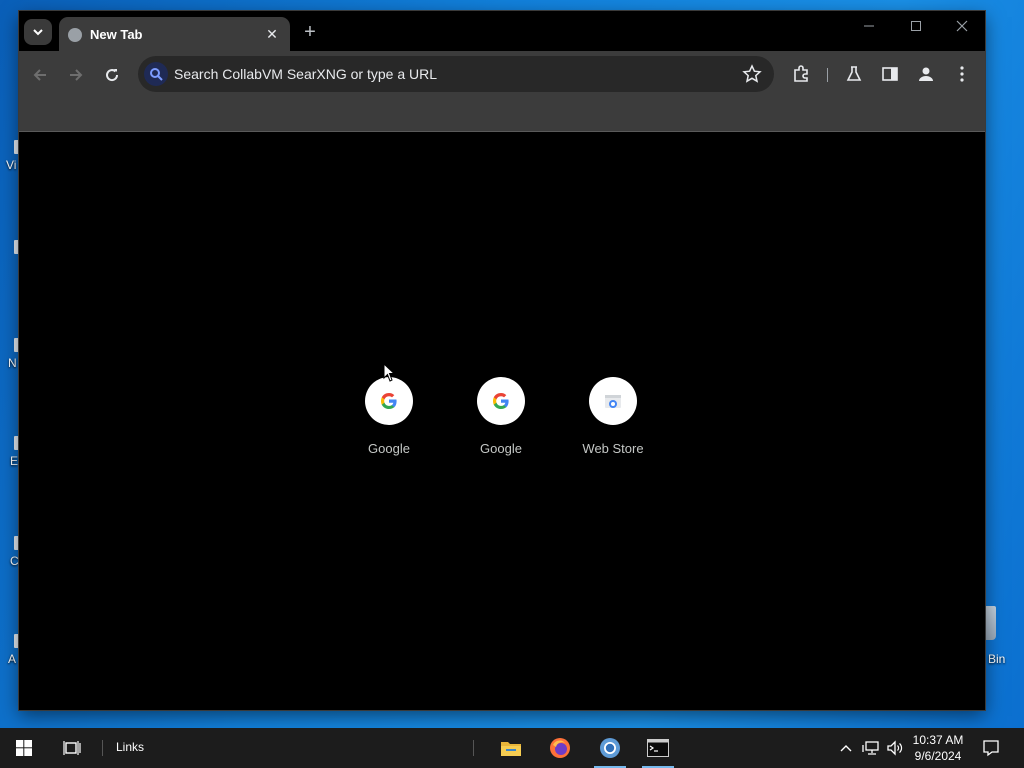  What do you see at coordinates (962, 74) in the screenshot?
I see `menu-kebab-icon` at bounding box center [962, 74].